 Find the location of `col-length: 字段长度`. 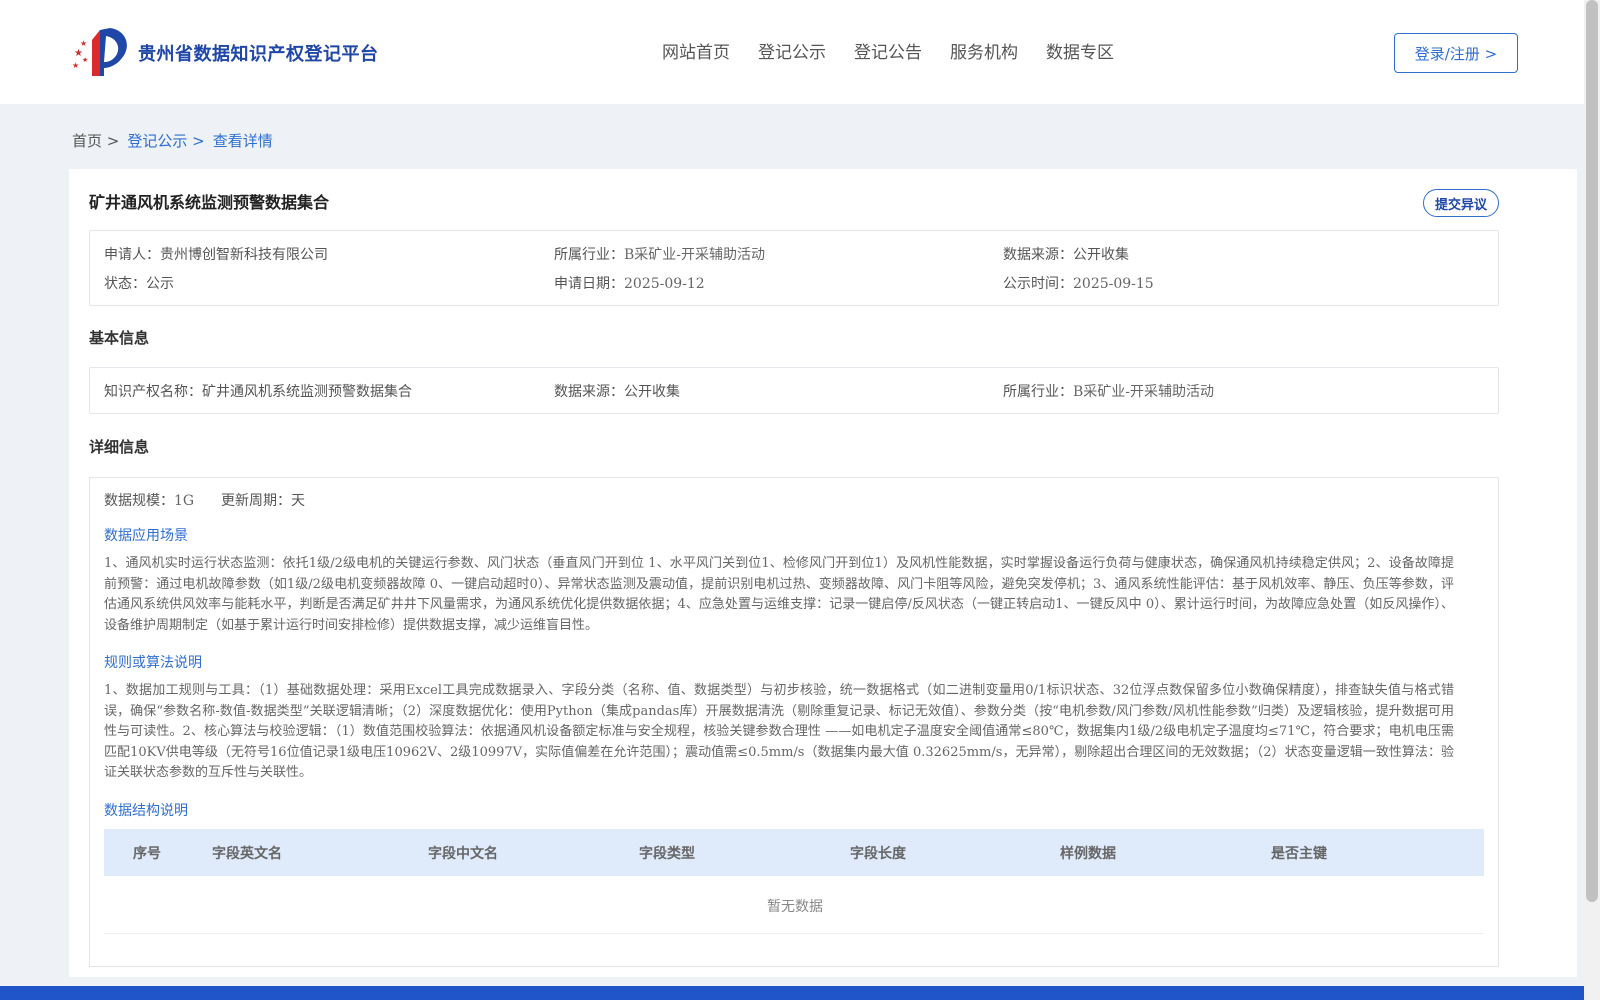

col-length: 字段长度 is located at coordinates (878, 854).